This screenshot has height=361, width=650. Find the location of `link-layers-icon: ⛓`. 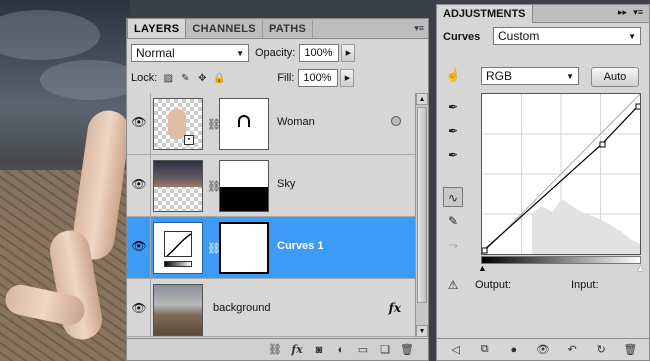

link-layers-icon: ⛓ is located at coordinates (275, 349).